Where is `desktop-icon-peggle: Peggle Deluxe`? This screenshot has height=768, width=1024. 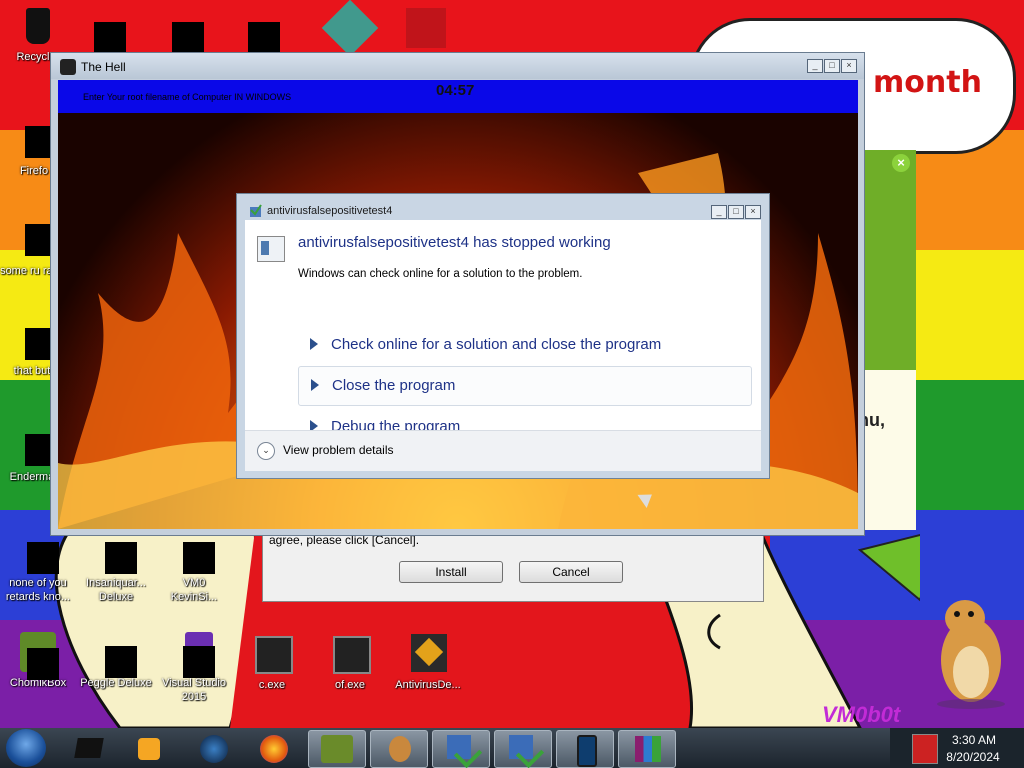
desktop-icon-peggle: Peggle Deluxe is located at coordinates (116, 660).